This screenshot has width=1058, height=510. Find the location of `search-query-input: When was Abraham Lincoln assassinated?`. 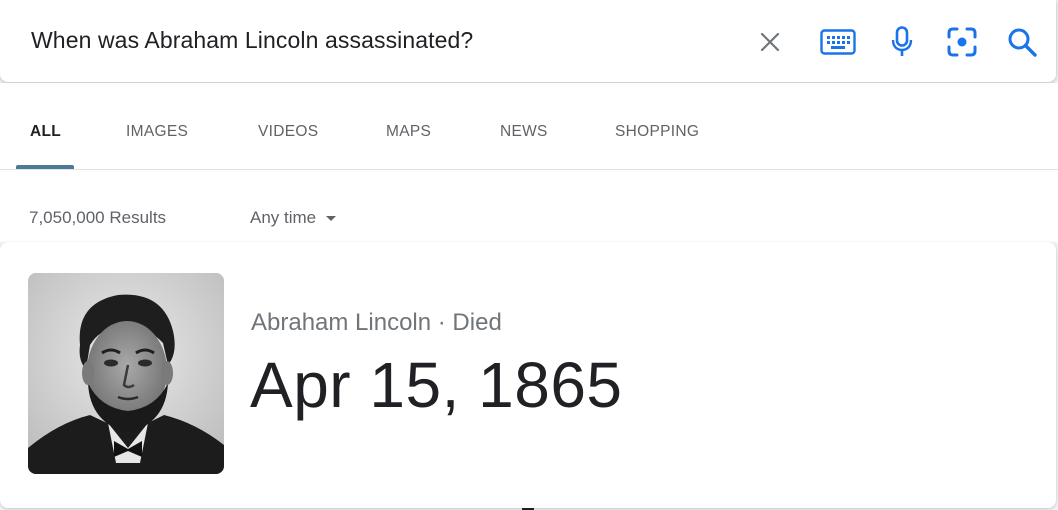

search-query-input: When was Abraham Lincoln assassinated? is located at coordinates (252, 40).